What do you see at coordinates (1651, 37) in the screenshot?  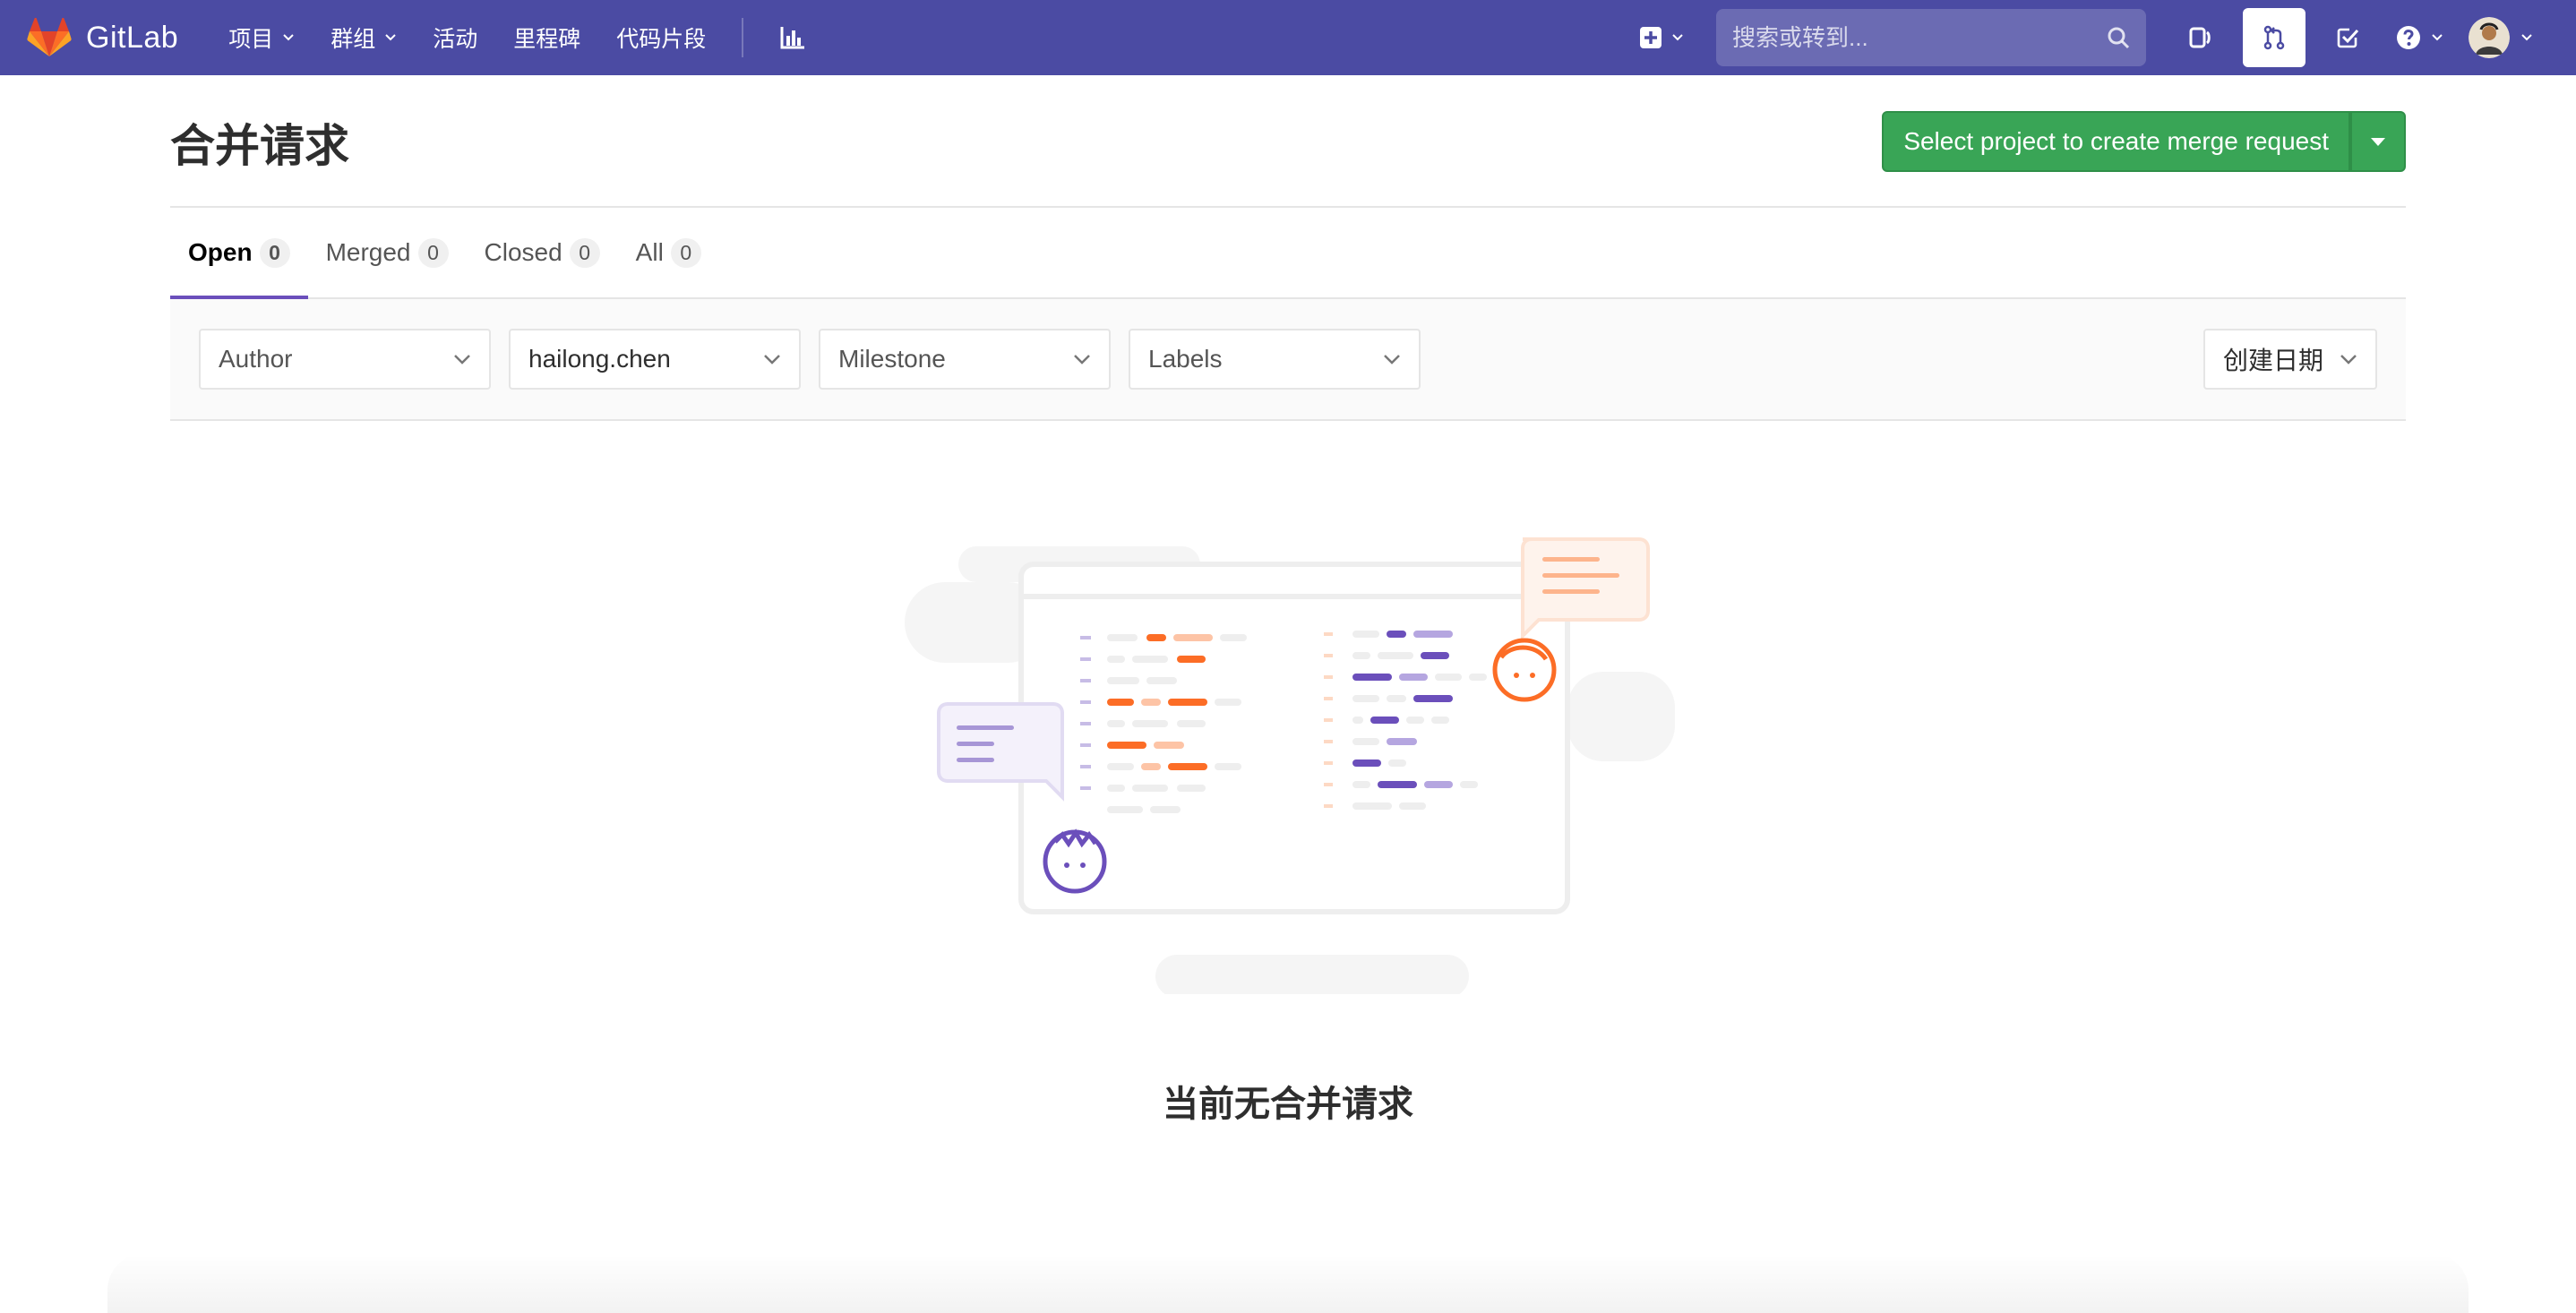 I see `plus-square-icon` at bounding box center [1651, 37].